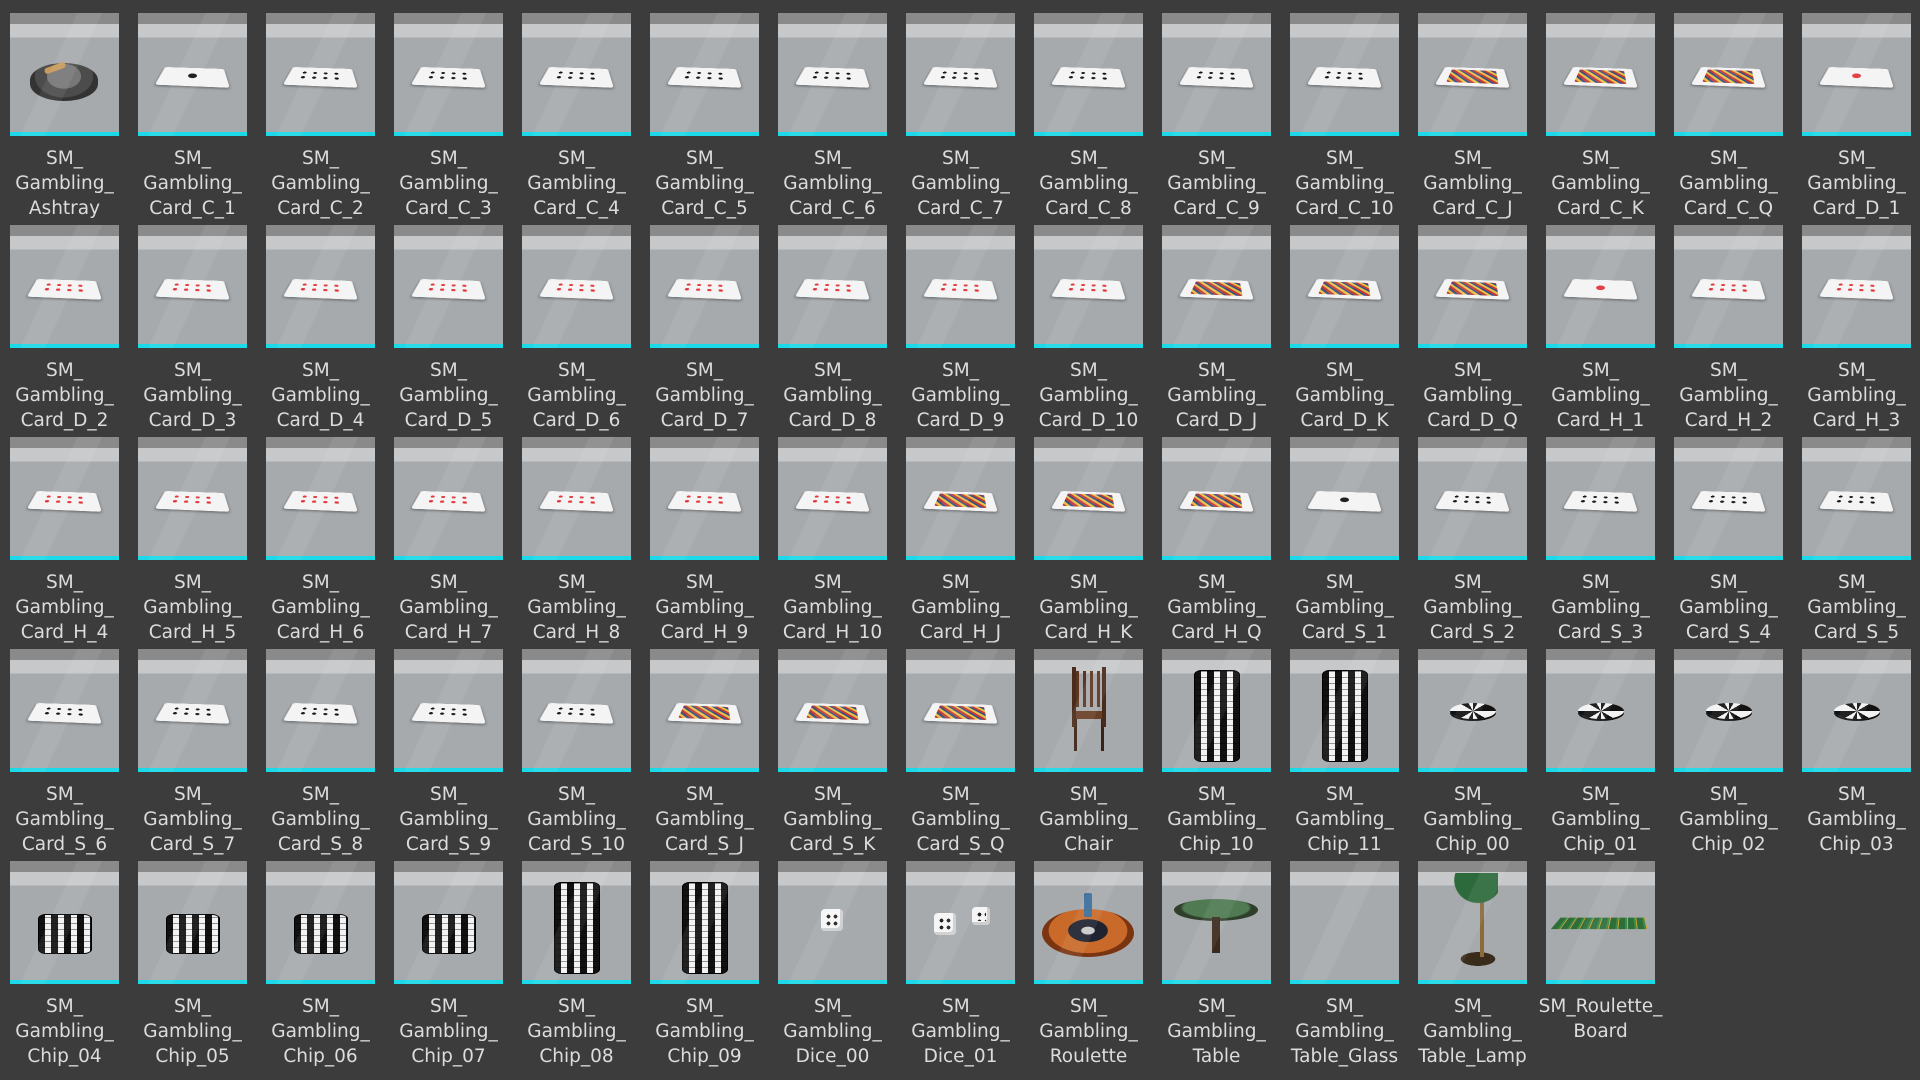  I want to click on asset-tile: SM_ Gambling_ Card_H_9, so click(704, 543).